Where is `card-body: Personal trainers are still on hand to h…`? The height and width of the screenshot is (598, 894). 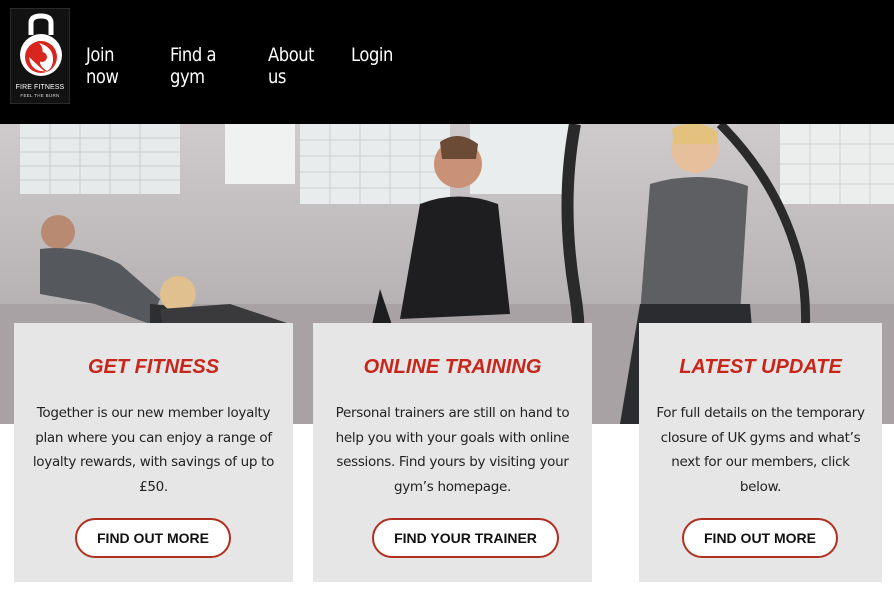 card-body: Personal trainers are still on hand to h… is located at coordinates (452, 450).